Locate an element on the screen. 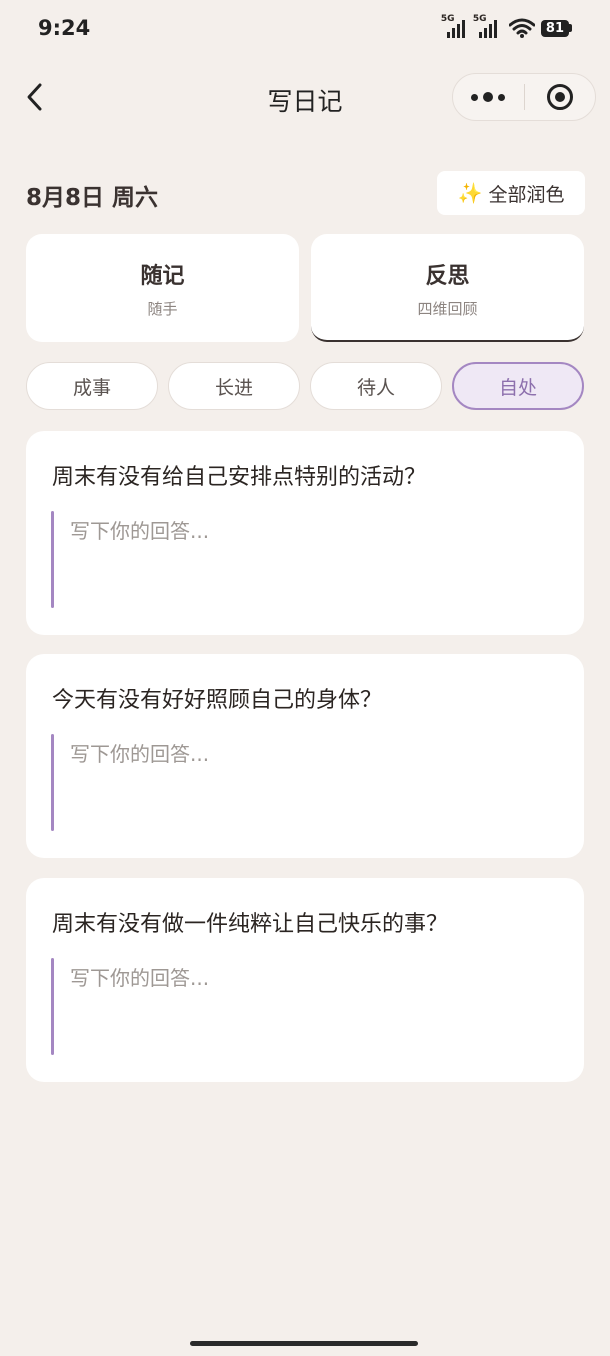 The image size is (610, 1356). mode-title: 反思 is located at coordinates (447, 276).